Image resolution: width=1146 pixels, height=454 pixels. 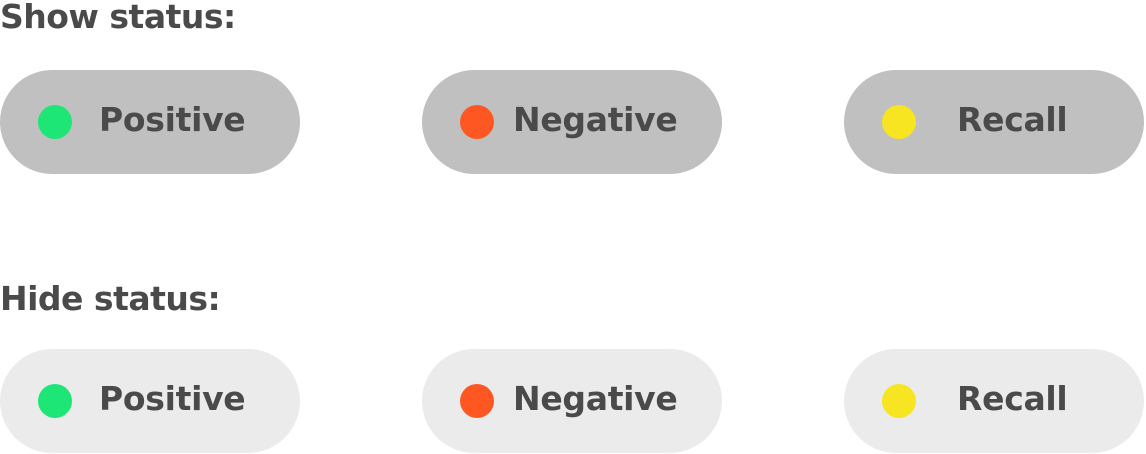 What do you see at coordinates (172, 119) in the screenshot?
I see `show-positive-label: Positive` at bounding box center [172, 119].